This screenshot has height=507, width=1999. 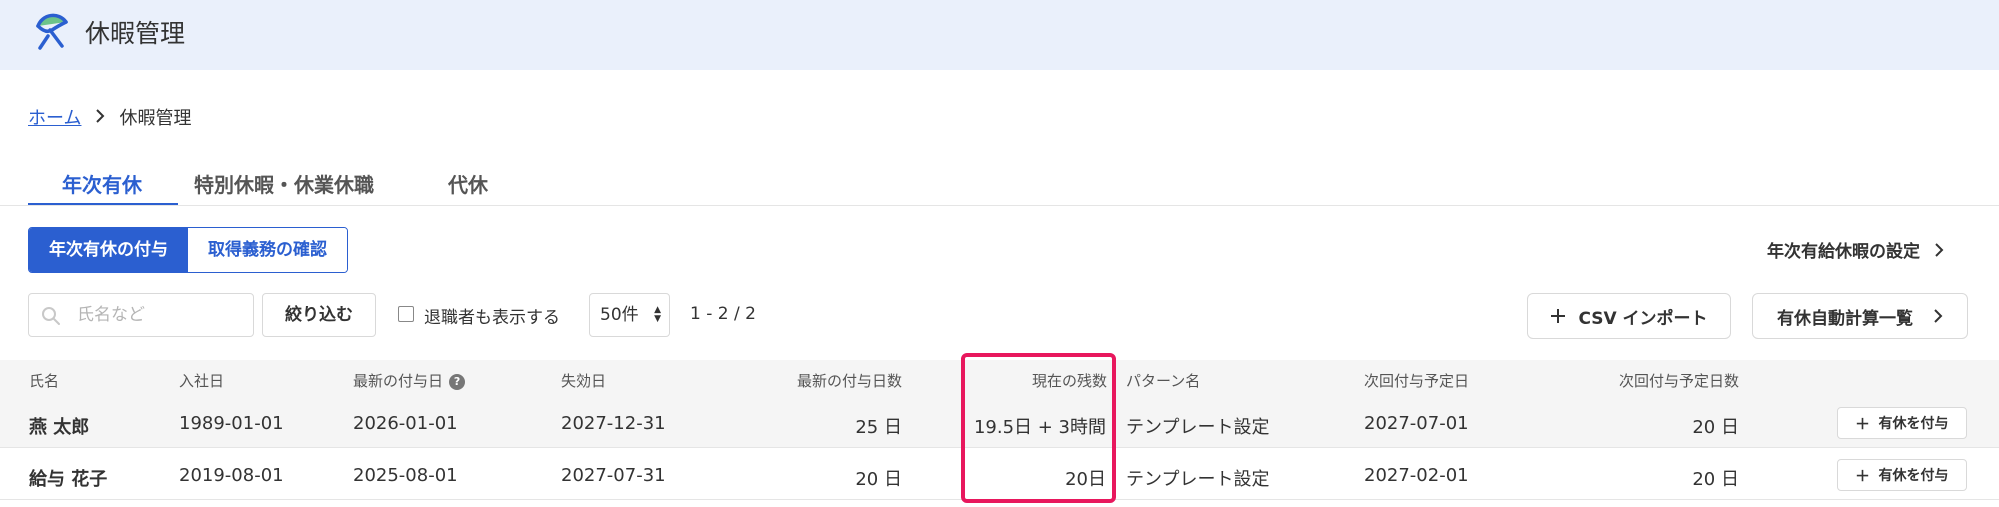 What do you see at coordinates (619, 315) in the screenshot?
I see `per-page-value: 50件` at bounding box center [619, 315].